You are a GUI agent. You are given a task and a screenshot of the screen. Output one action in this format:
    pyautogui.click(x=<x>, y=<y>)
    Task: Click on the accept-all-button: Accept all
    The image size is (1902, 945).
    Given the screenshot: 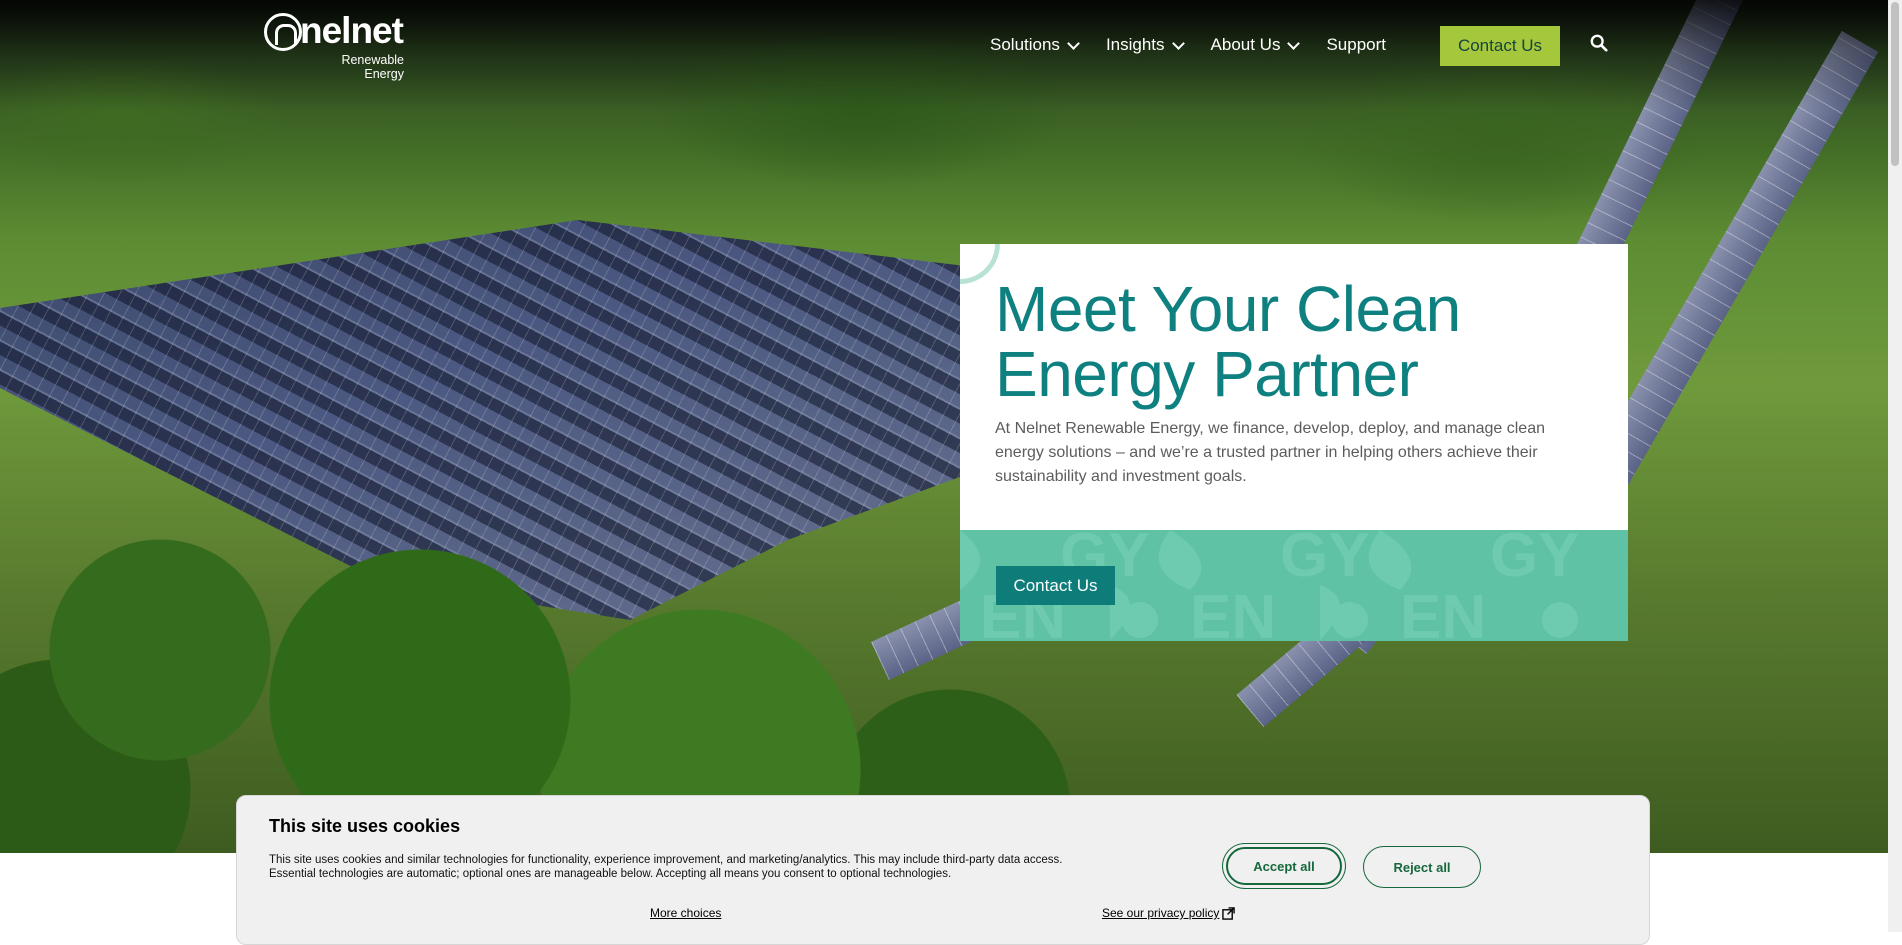 What is the action you would take?
    pyautogui.click(x=1284, y=866)
    